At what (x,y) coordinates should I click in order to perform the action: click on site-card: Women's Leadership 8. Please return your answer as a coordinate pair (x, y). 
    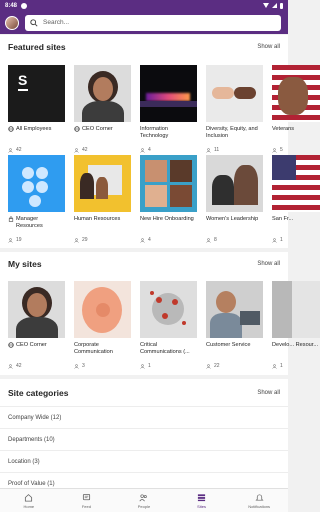
    Looking at the image, I should click on (234, 199).